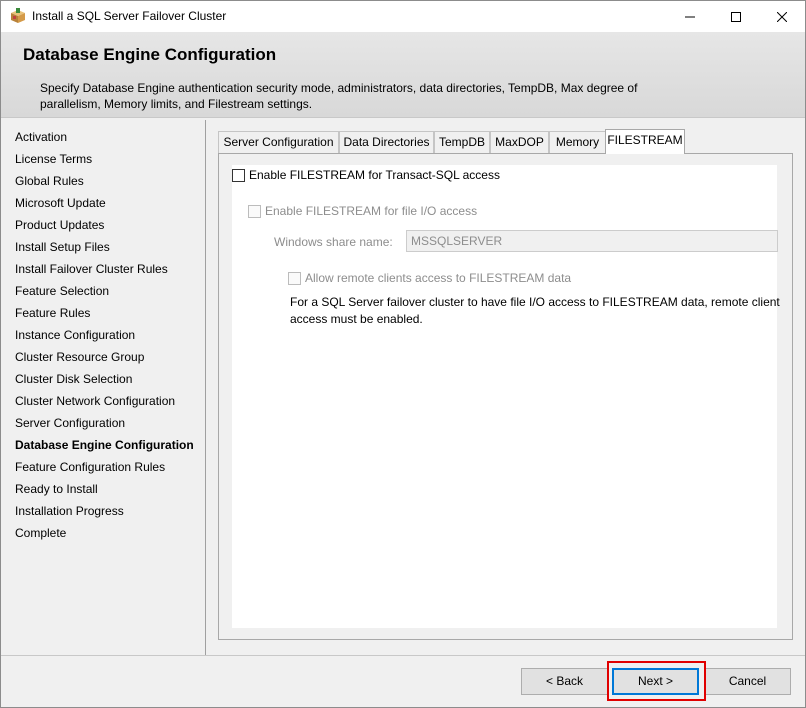 The width and height of the screenshot is (806, 708). Describe the element at coordinates (333, 242) in the screenshot. I see `share-name-label: Windows share name:` at that location.